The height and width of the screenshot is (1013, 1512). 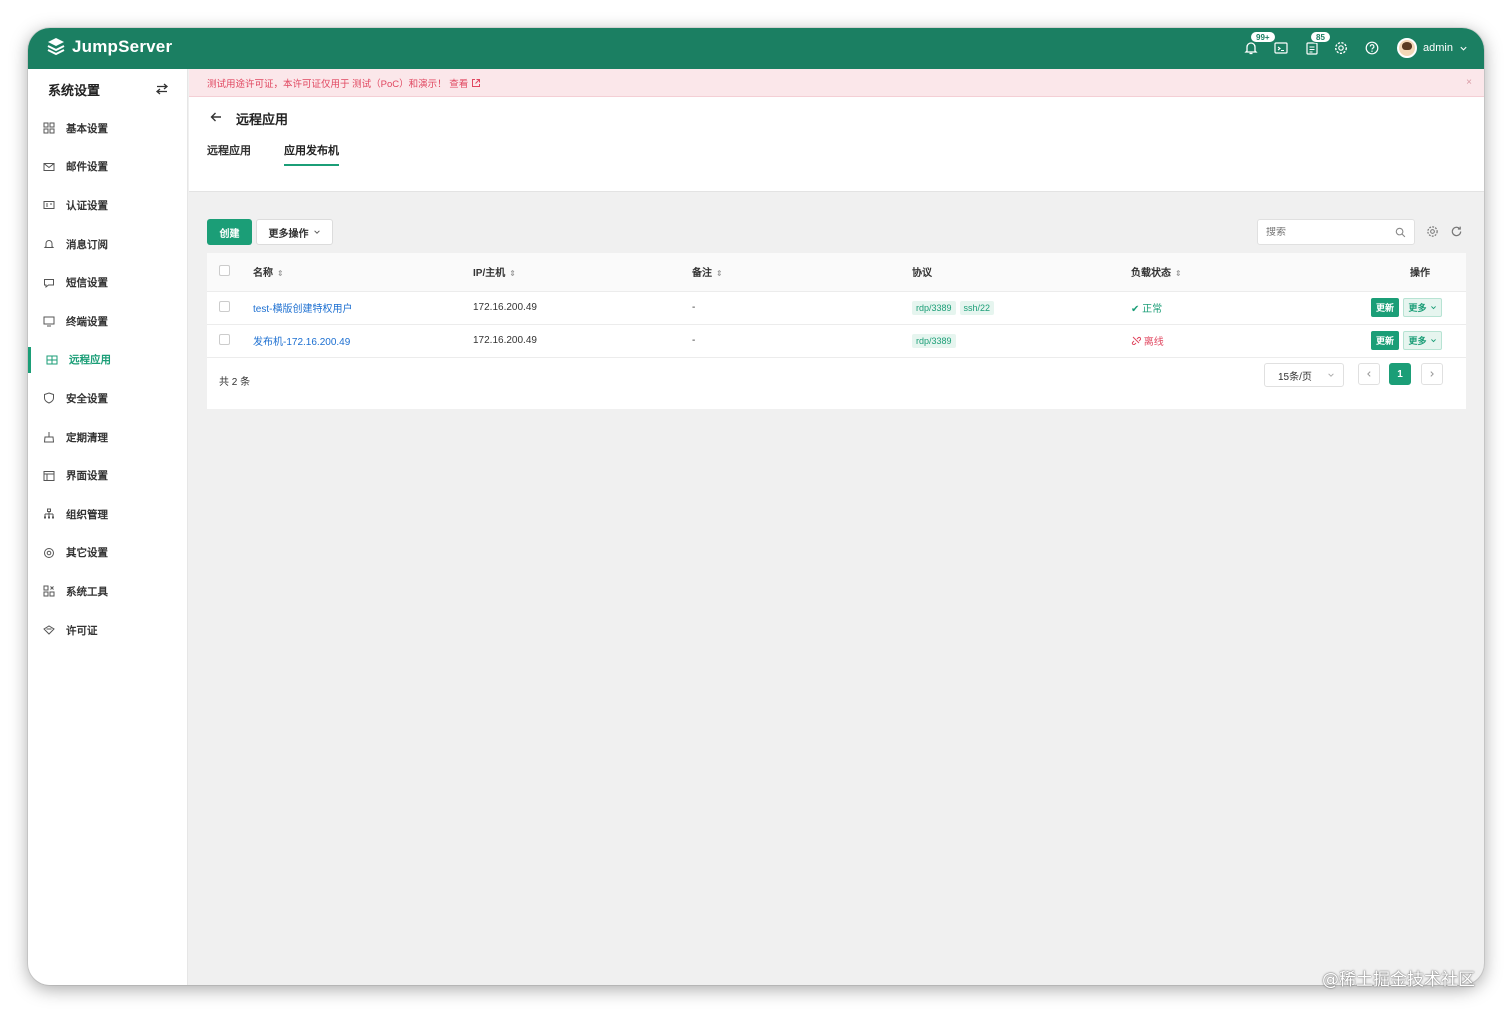 What do you see at coordinates (338, 84) in the screenshot?
I see `alert-text: 测试用途许可证，本许可证仅用于 测试（PoC）和演示！ 查看` at bounding box center [338, 84].